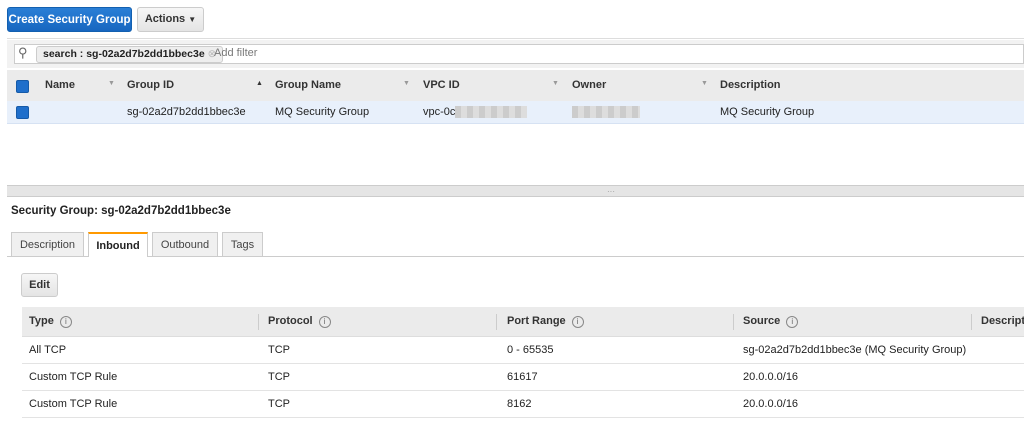  I want to click on details-title: Security Group: sg-02a2d7b2dd1bbec3e, so click(121, 211).